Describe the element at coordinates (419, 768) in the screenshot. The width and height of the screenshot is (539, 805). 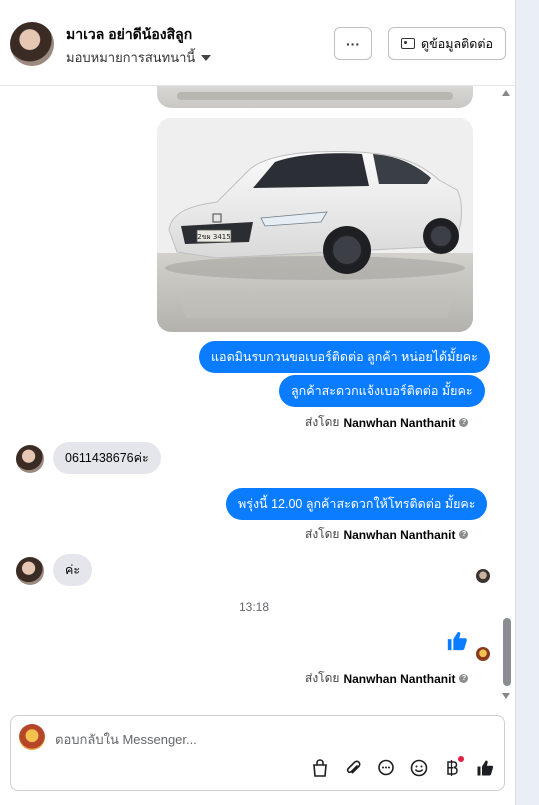
I see `emoji-icon` at that location.